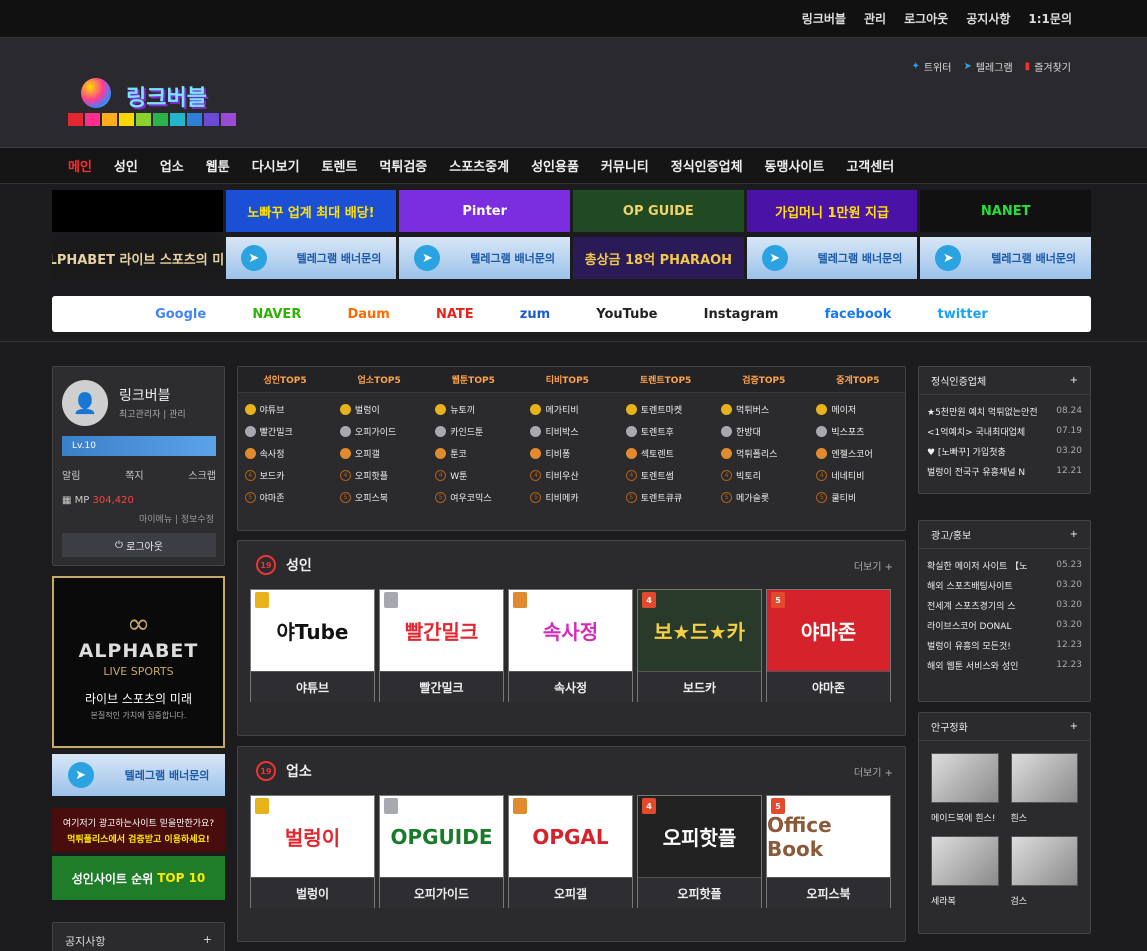 This screenshot has width=1147, height=951. What do you see at coordinates (666, 453) in the screenshot?
I see `top5-item: 섹토렌트` at bounding box center [666, 453].